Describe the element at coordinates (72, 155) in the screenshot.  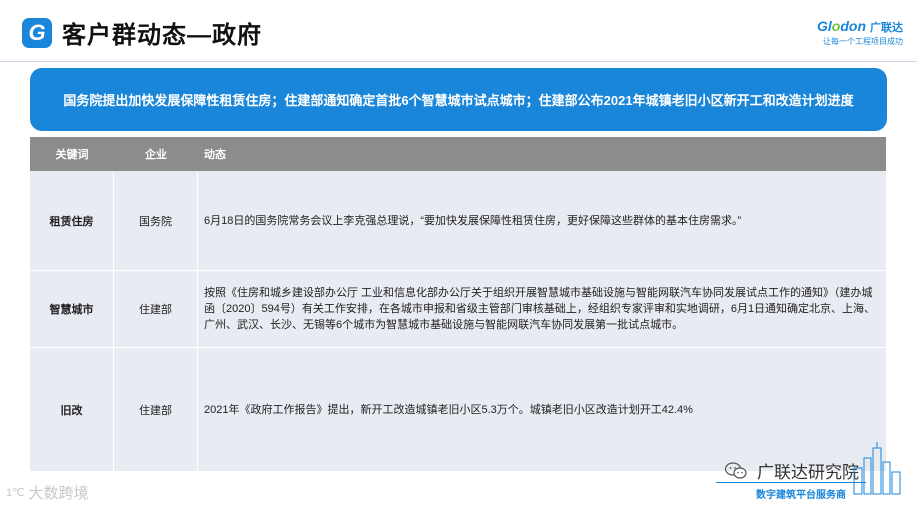
I see `header-keyword: 关键词` at that location.